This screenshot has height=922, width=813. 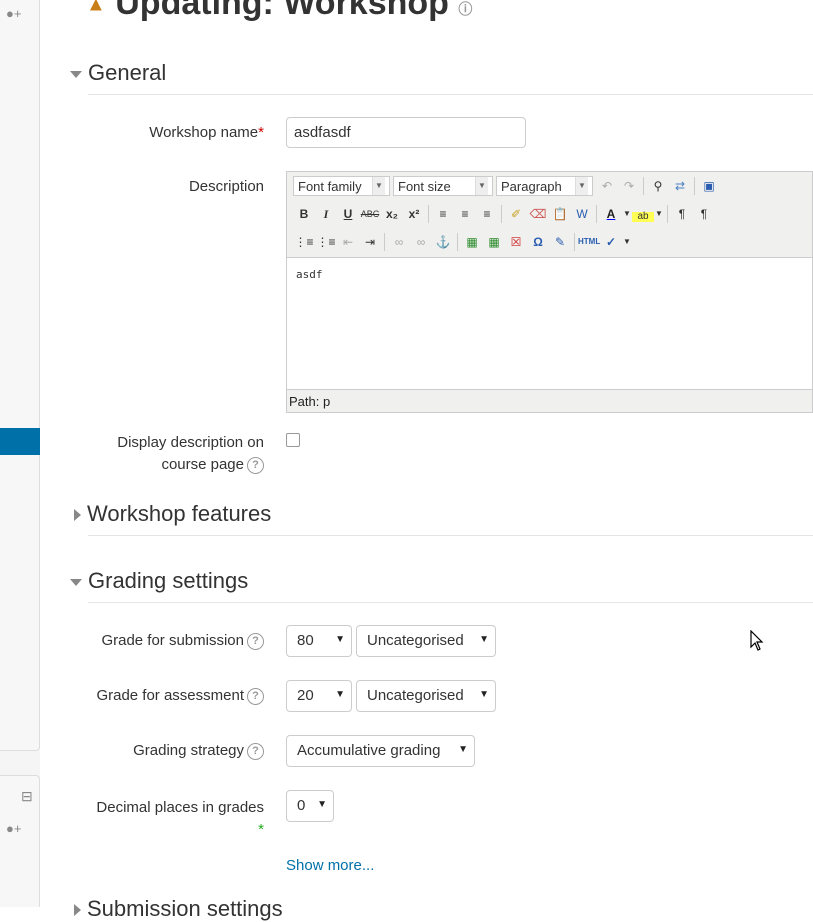 What do you see at coordinates (319, 696) in the screenshot?
I see `grade-assessment-select: 20 ▼` at bounding box center [319, 696].